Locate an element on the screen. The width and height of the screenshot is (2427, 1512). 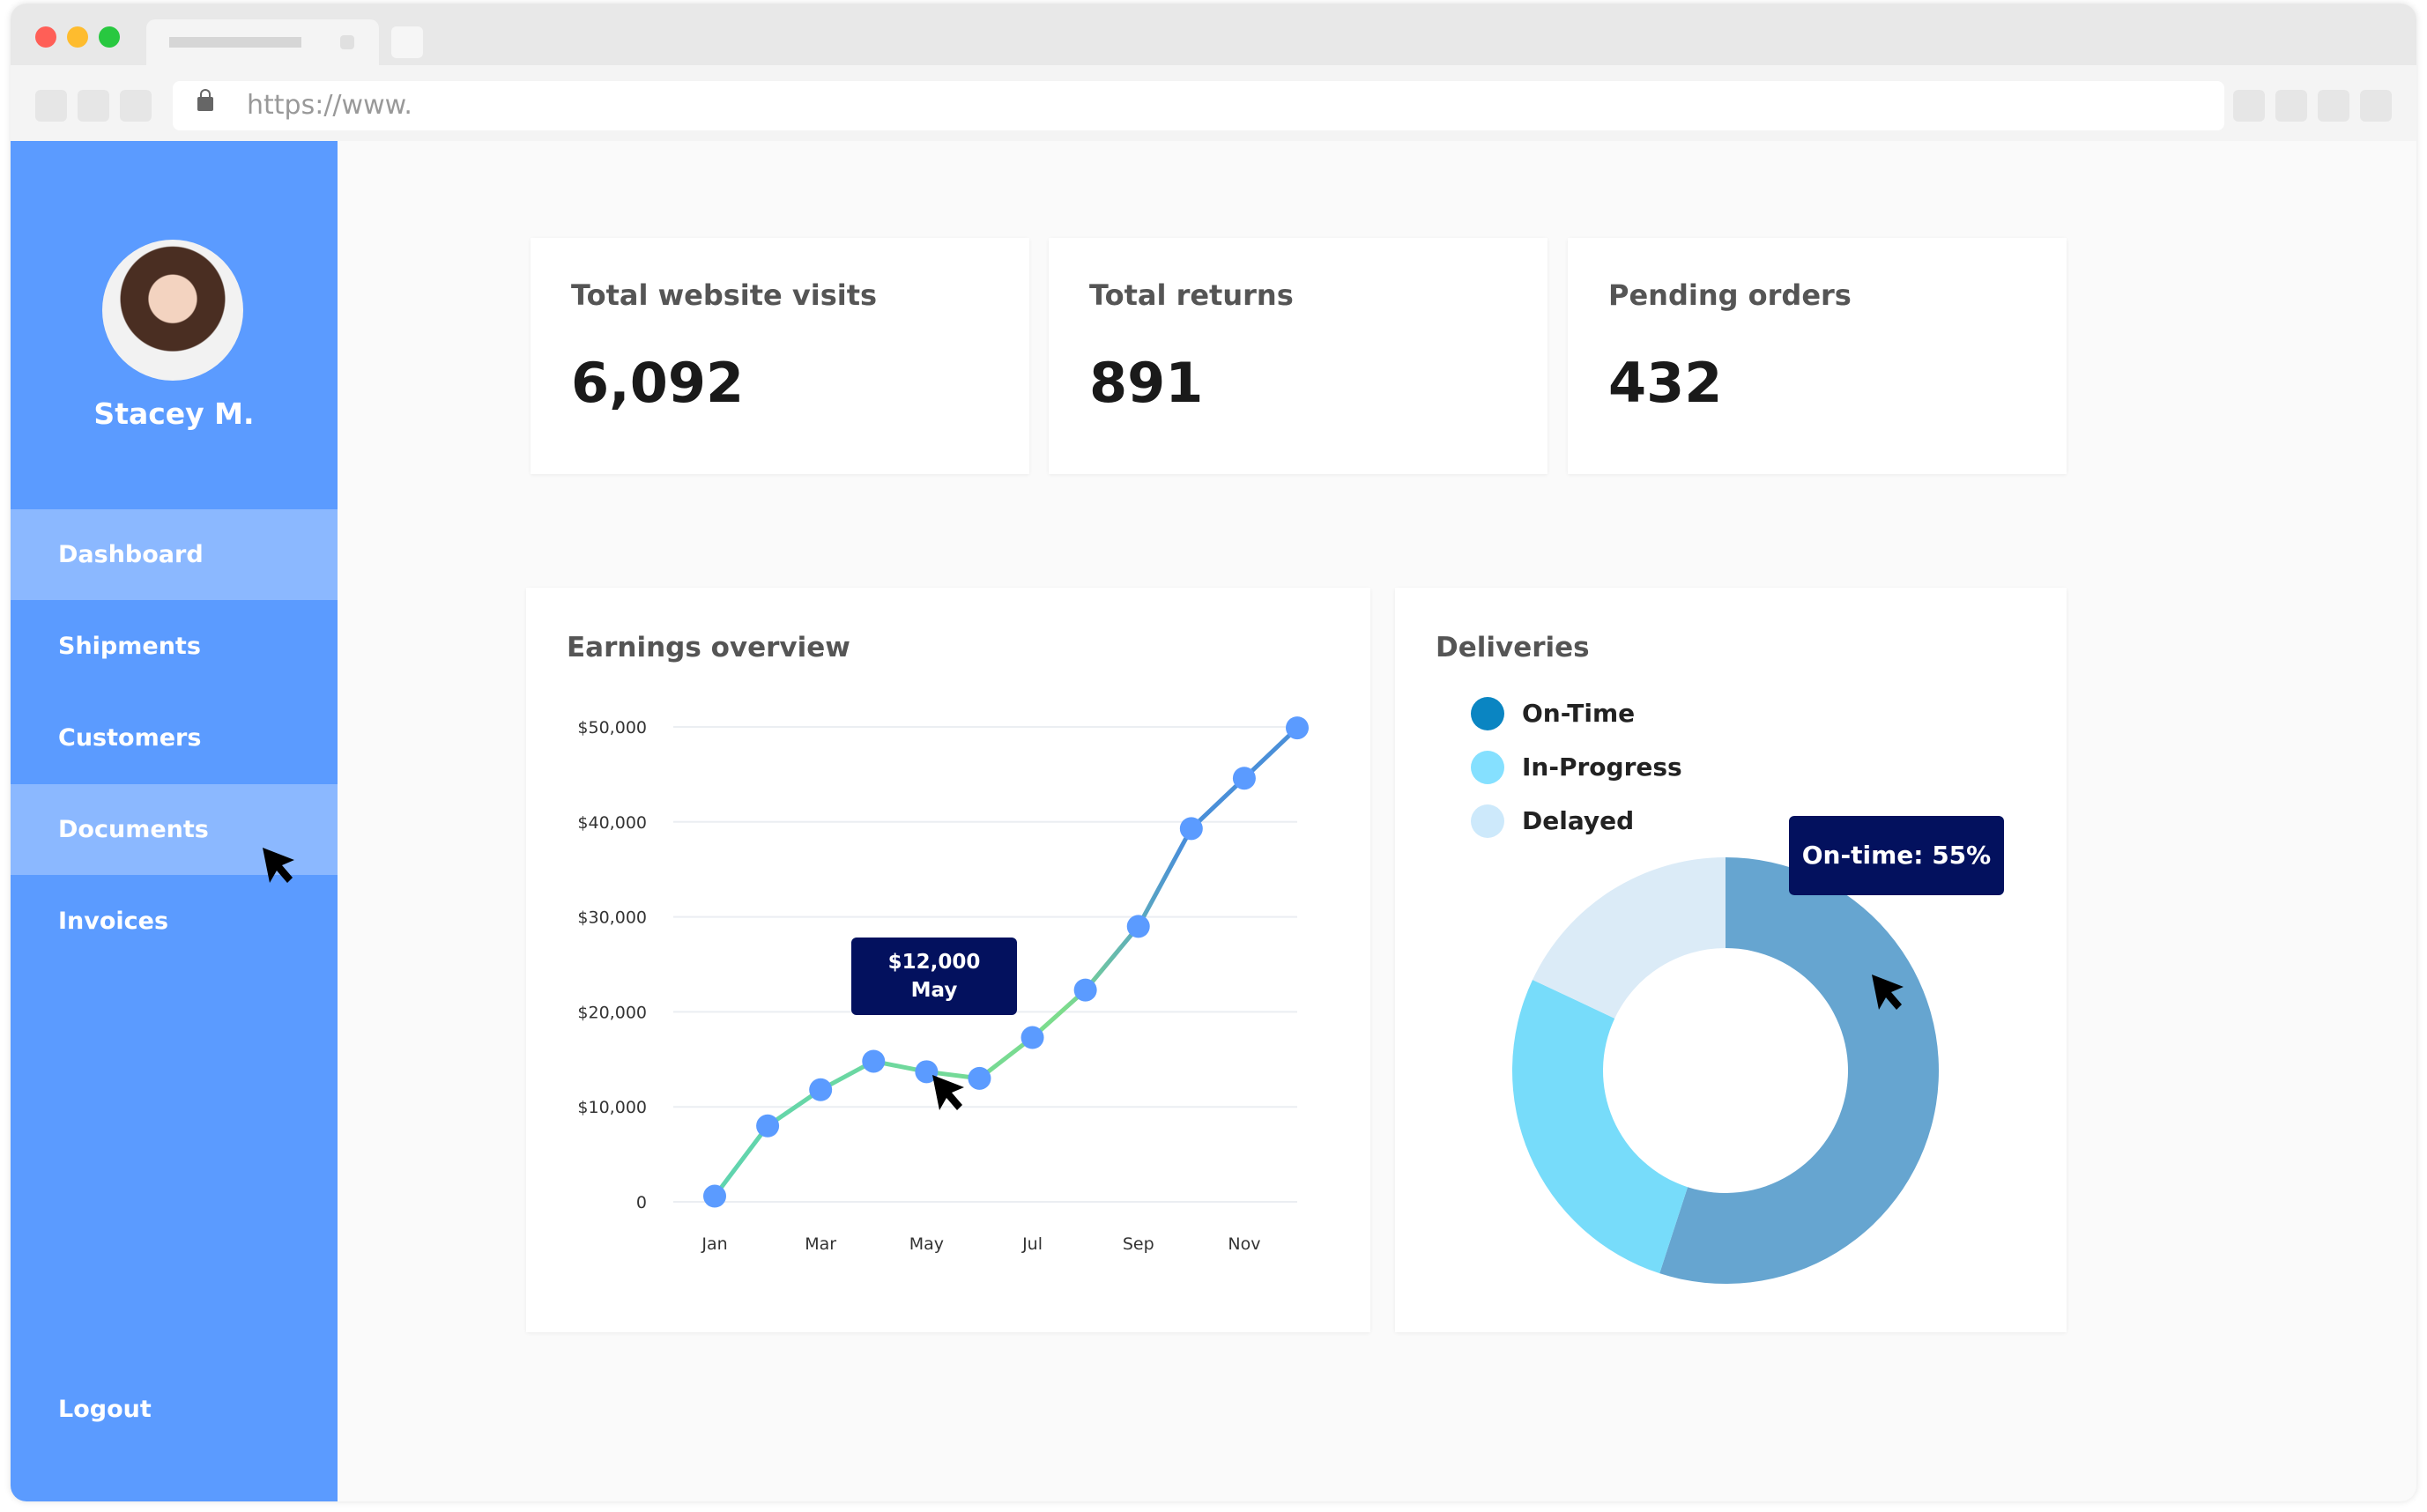
legend-on-time: On-Time is located at coordinates (1553, 713).